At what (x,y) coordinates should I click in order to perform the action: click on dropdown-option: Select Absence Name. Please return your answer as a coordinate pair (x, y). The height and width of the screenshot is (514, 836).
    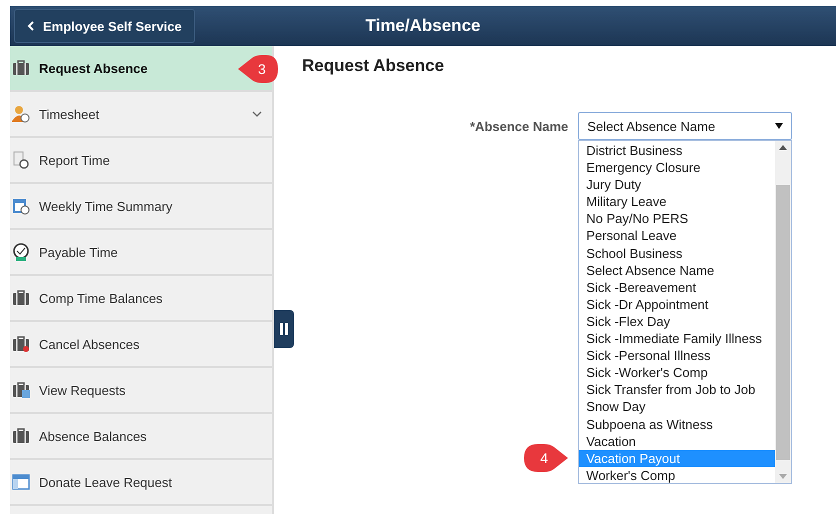
    Looking at the image, I should click on (677, 270).